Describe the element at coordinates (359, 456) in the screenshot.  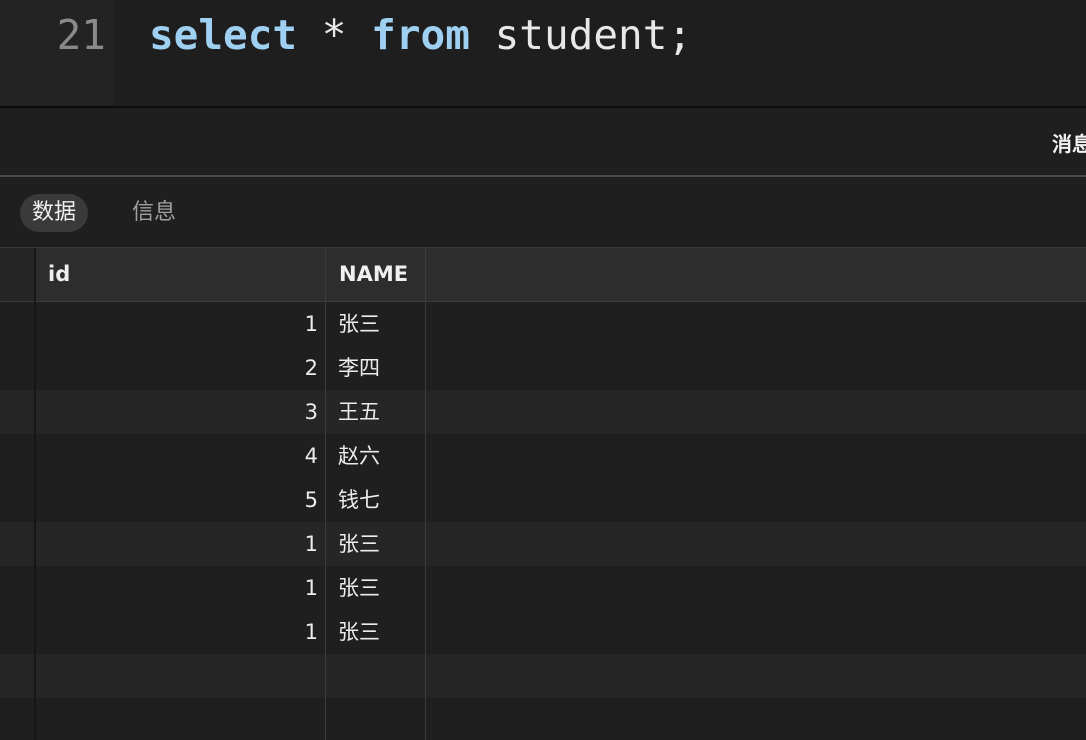
I see `cell-name: 赵六` at that location.